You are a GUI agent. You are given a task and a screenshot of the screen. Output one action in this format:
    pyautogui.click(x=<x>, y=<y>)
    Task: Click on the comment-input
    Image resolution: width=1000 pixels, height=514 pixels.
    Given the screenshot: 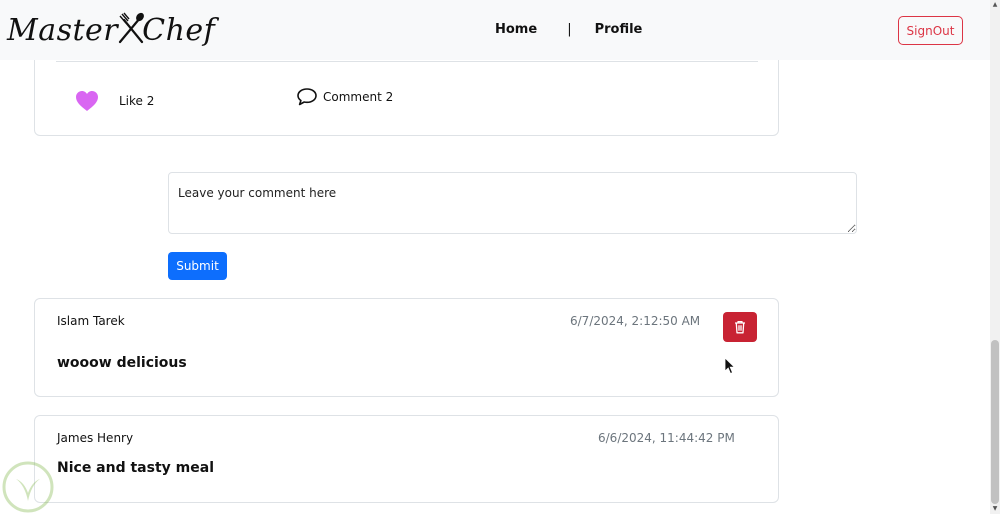 What is the action you would take?
    pyautogui.click(x=512, y=203)
    